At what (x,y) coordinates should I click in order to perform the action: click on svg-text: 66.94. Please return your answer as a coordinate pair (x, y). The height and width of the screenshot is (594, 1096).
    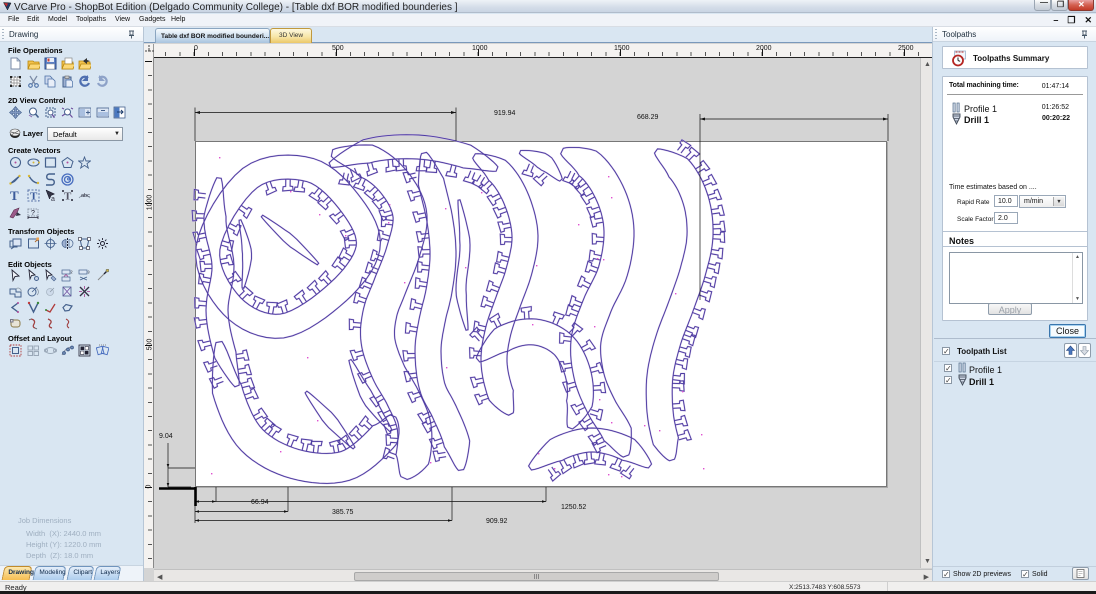
    Looking at the image, I should click on (260, 502).